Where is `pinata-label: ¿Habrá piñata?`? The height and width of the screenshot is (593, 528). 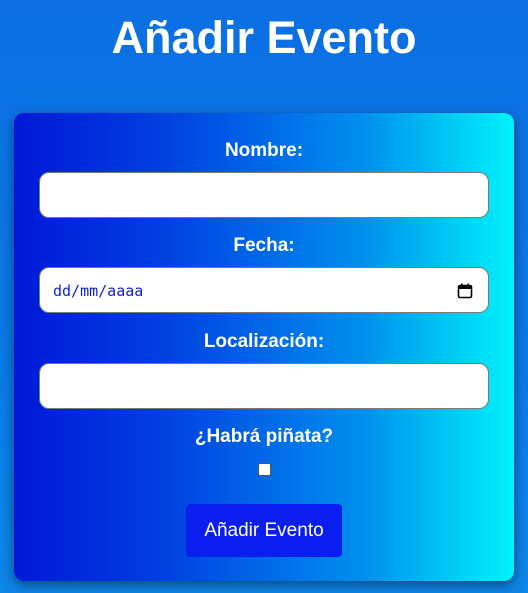
pinata-label: ¿Habrá piñata? is located at coordinates (264, 436).